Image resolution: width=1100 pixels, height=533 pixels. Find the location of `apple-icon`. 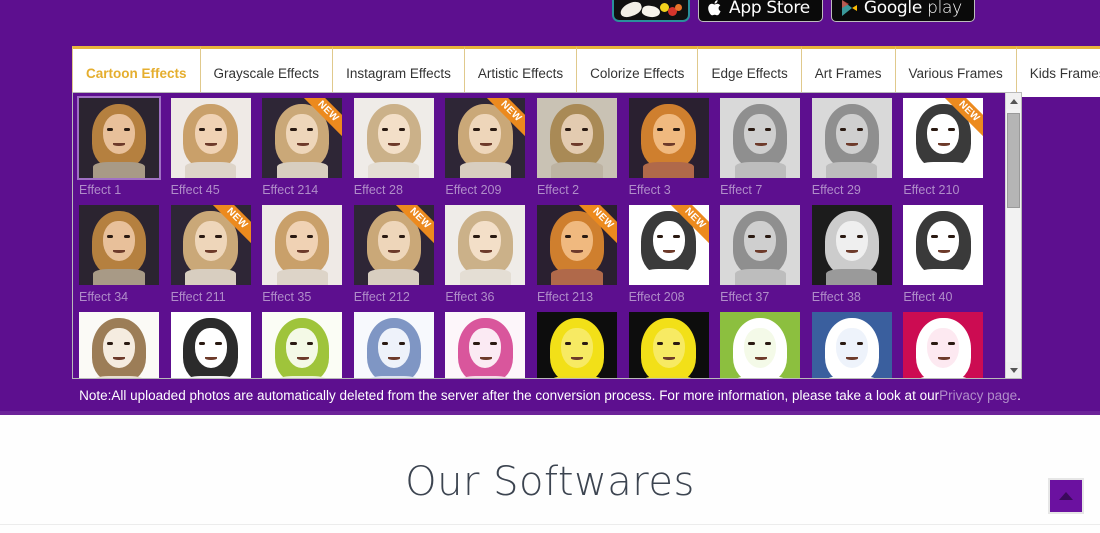

apple-icon is located at coordinates (715, 8).